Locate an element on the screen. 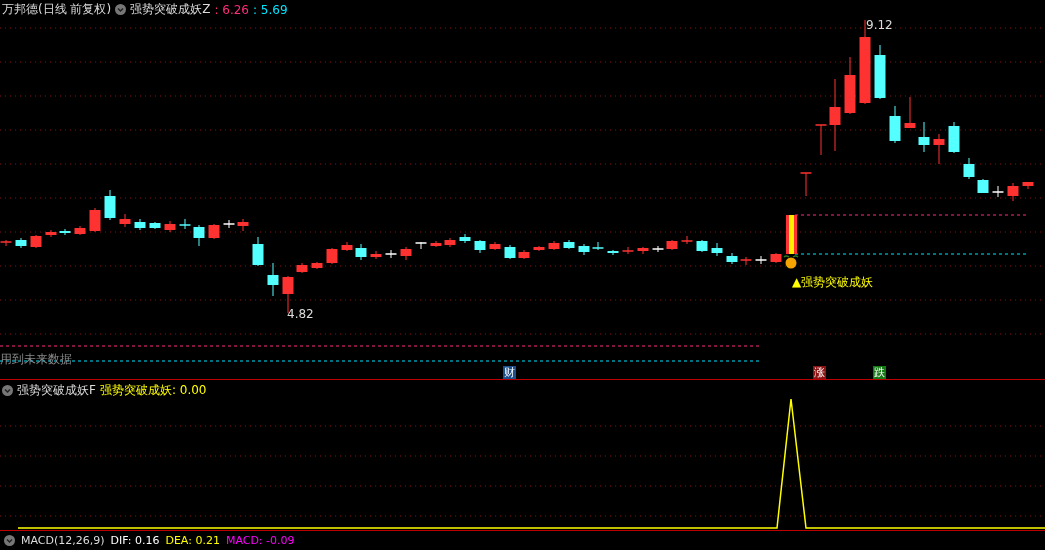  low-price-label: 4.82 is located at coordinates (300, 315).